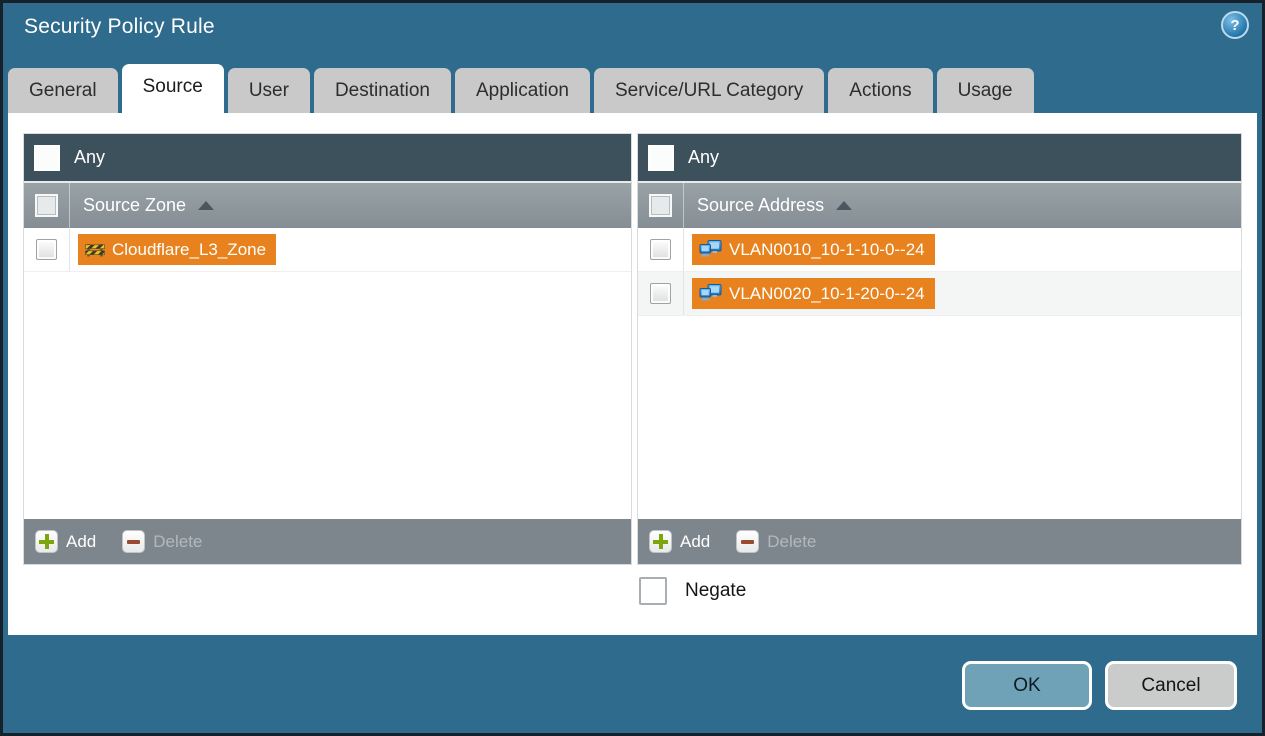 This screenshot has height=736, width=1265. What do you see at coordinates (939, 294) in the screenshot?
I see `table-row: VLAN0020_10-1-20-0--24` at bounding box center [939, 294].